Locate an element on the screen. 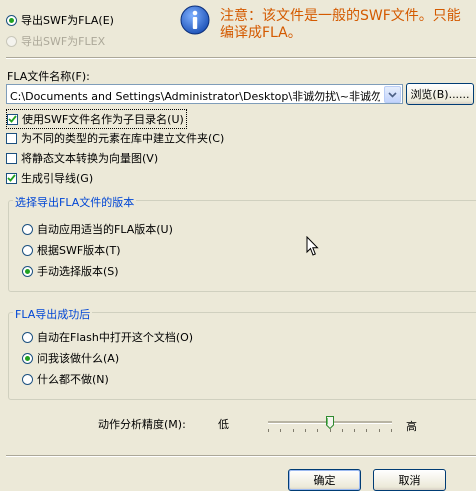  option-guides-label: 生成引导线(G) is located at coordinates (57, 178).